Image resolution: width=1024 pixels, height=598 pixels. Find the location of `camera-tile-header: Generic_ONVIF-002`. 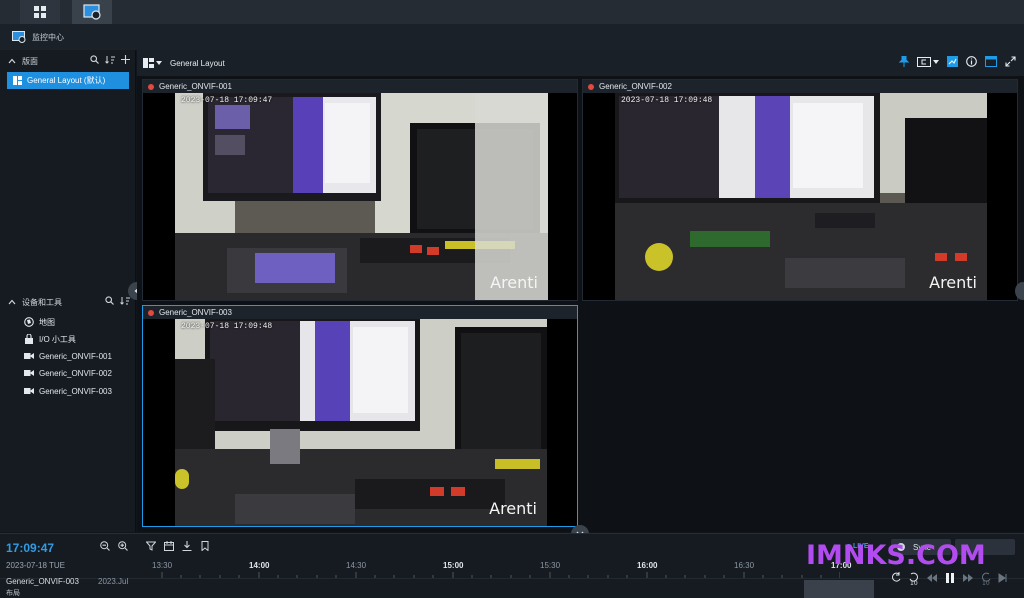

camera-tile-header: Generic_ONVIF-002 is located at coordinates (800, 86).